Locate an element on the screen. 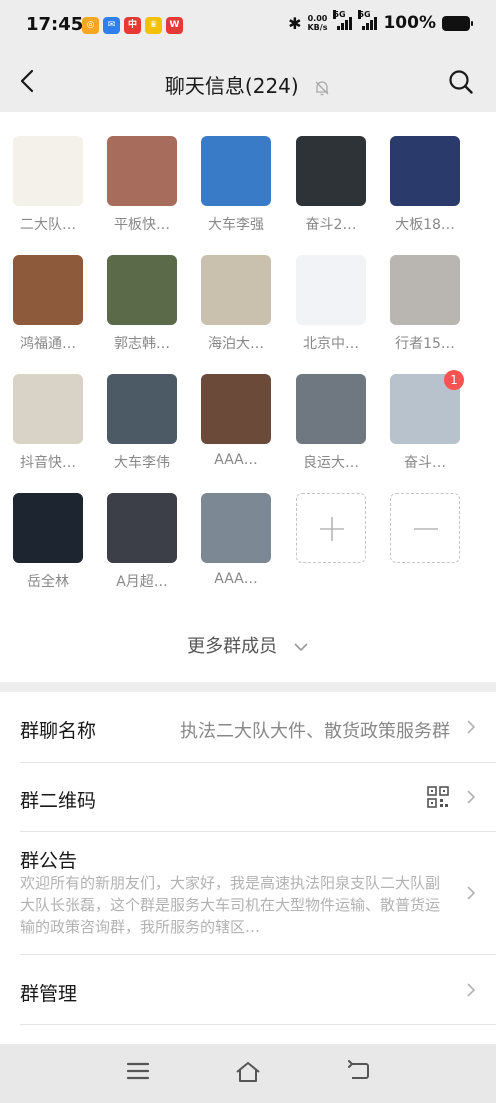 Image resolution: width=496 pixels, height=1103 pixels. member-name: 岳全林 is located at coordinates (48, 582).